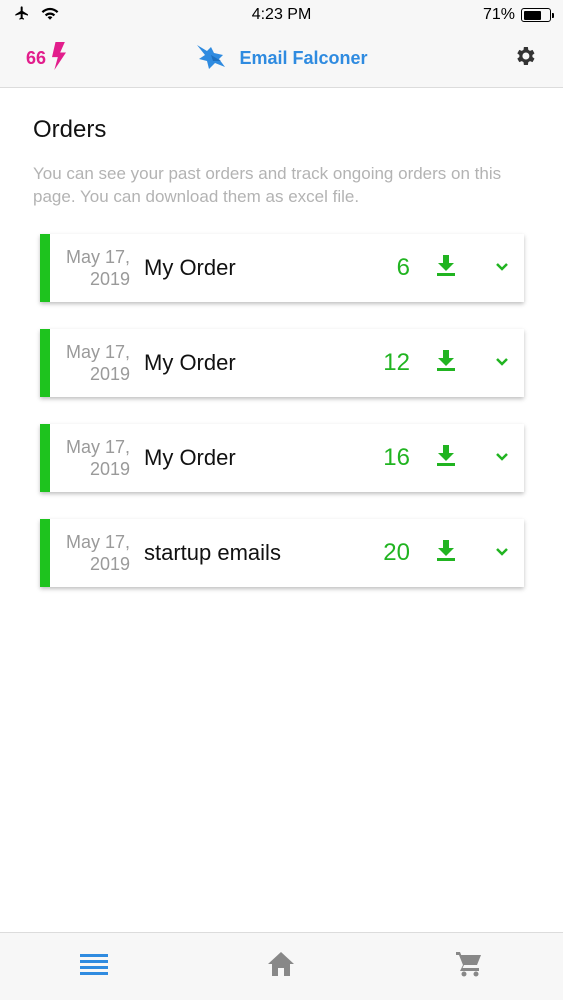 The width and height of the screenshot is (563, 1000). I want to click on battery-percent: 71%, so click(498, 14).